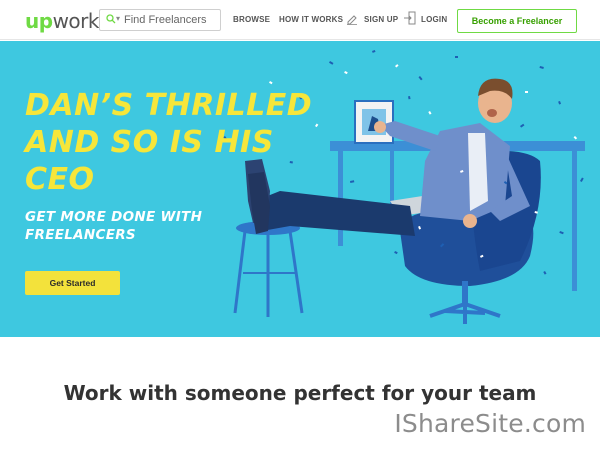 Image resolution: width=600 pixels, height=450 pixels. Describe the element at coordinates (251, 19) in the screenshot. I see `nav-browse: BROWSE` at that location.